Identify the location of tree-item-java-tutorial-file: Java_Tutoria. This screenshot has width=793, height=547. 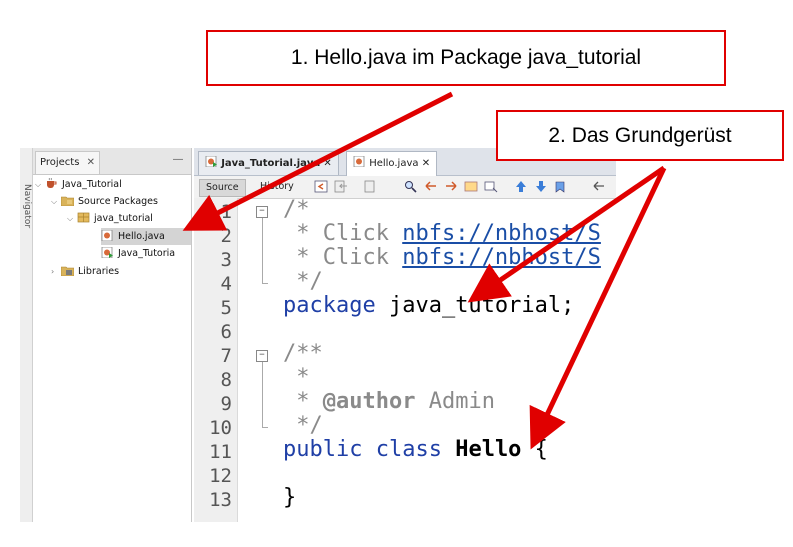
(138, 253).